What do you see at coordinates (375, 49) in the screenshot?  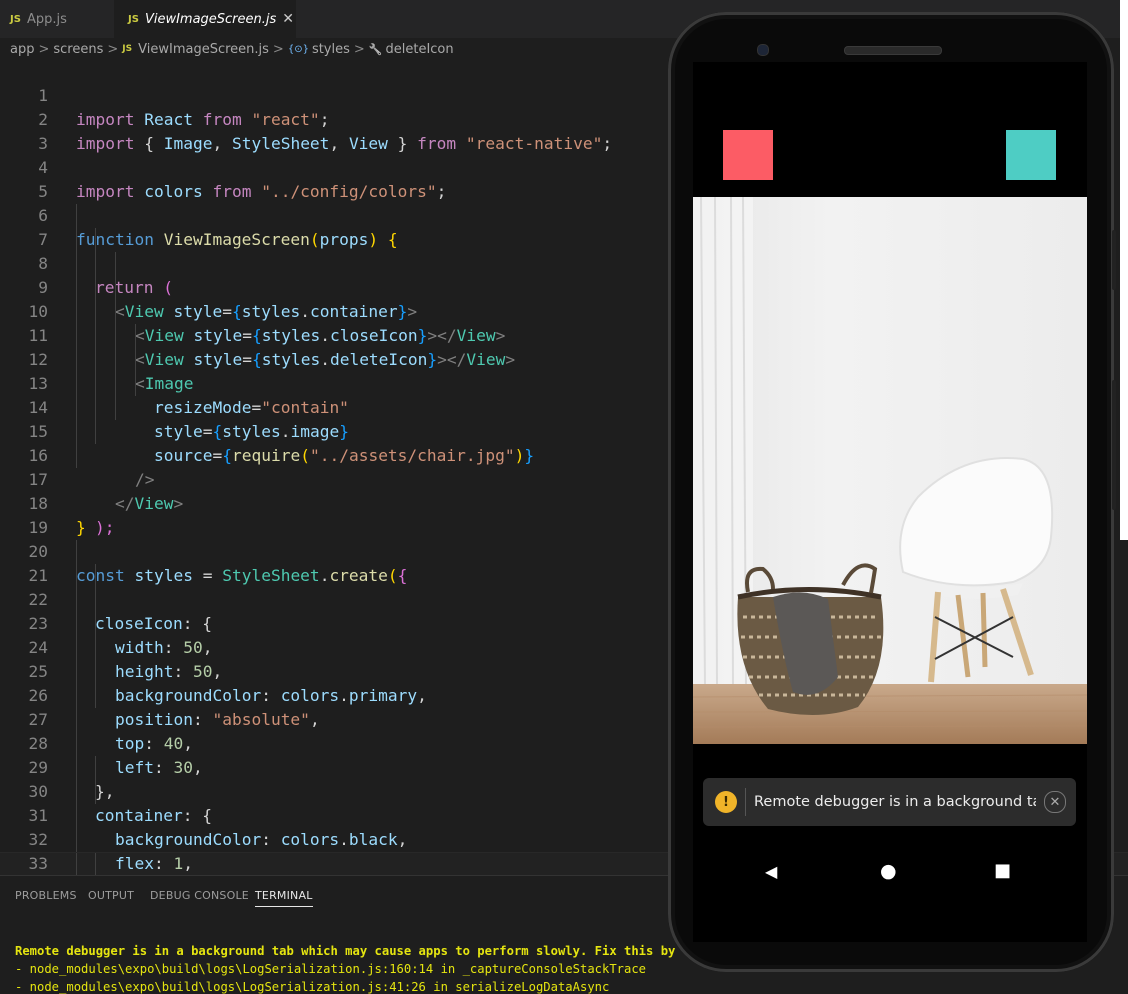 I see `wrench-icon: 🔧` at bounding box center [375, 49].